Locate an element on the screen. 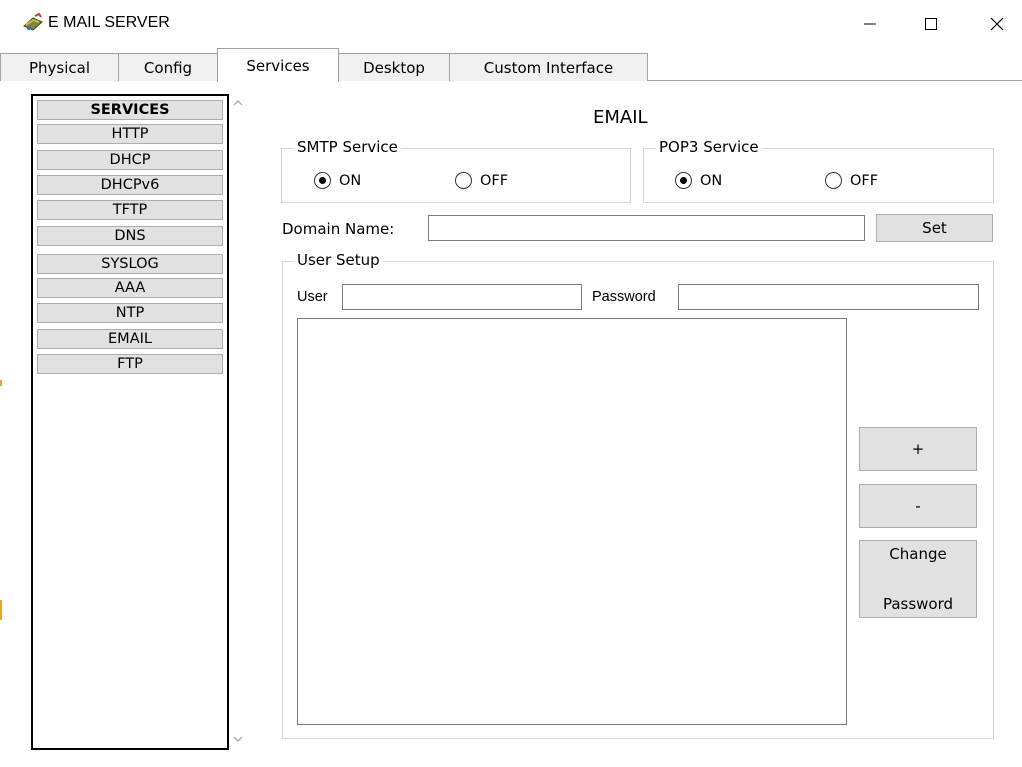  pop3-on-label: ON is located at coordinates (711, 180).